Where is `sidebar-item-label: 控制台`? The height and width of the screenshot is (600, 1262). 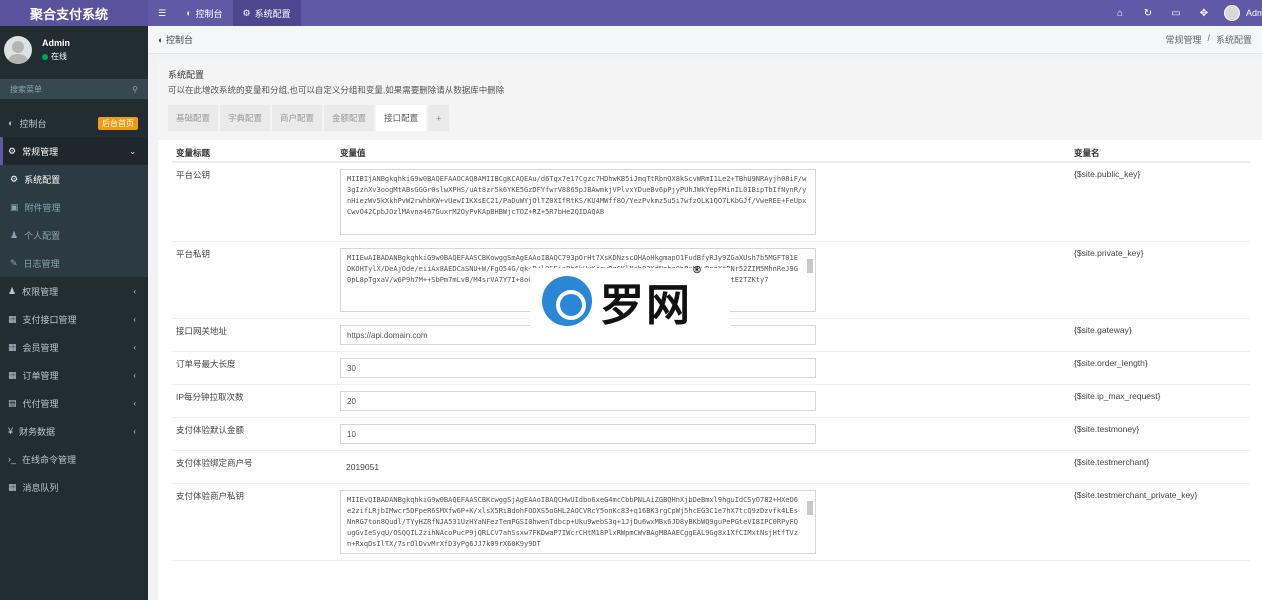 sidebar-item-label: 控制台 is located at coordinates (33, 123).